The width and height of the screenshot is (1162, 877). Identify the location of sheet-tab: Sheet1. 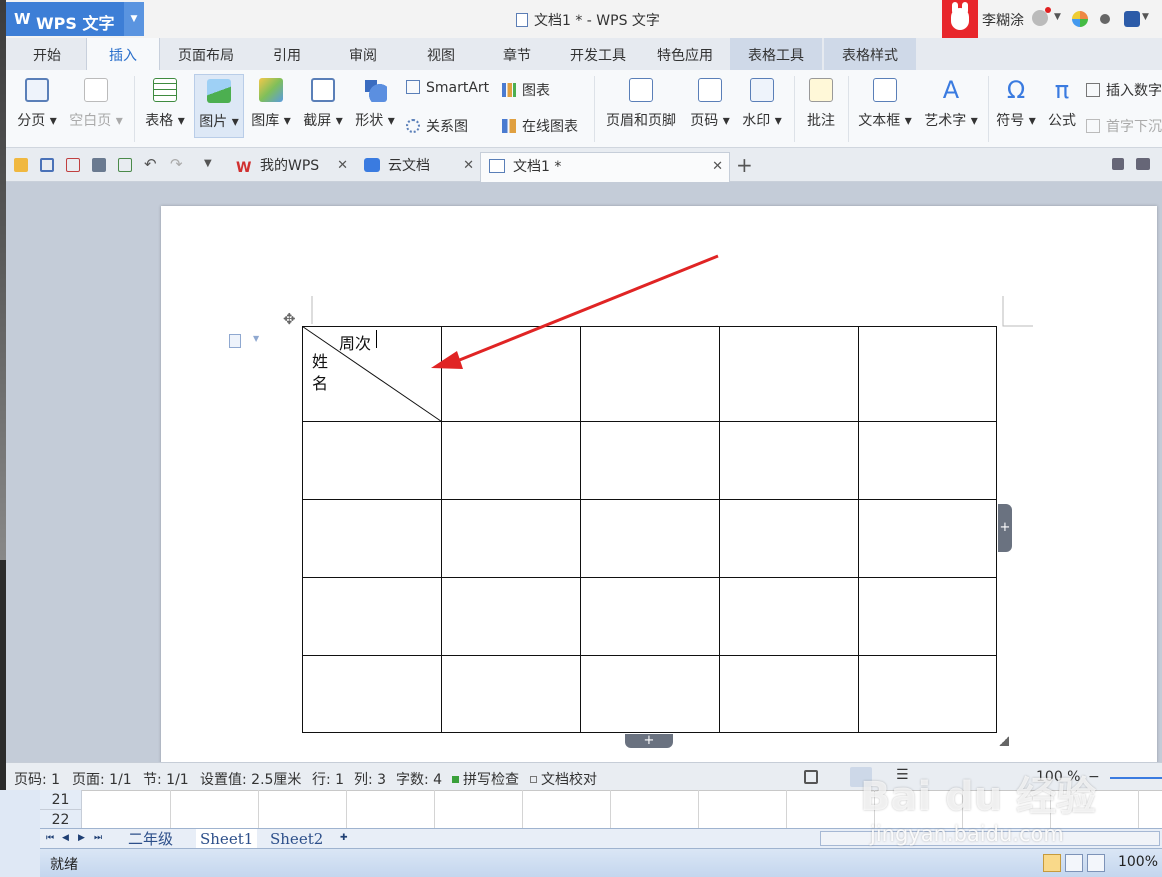
(227, 839).